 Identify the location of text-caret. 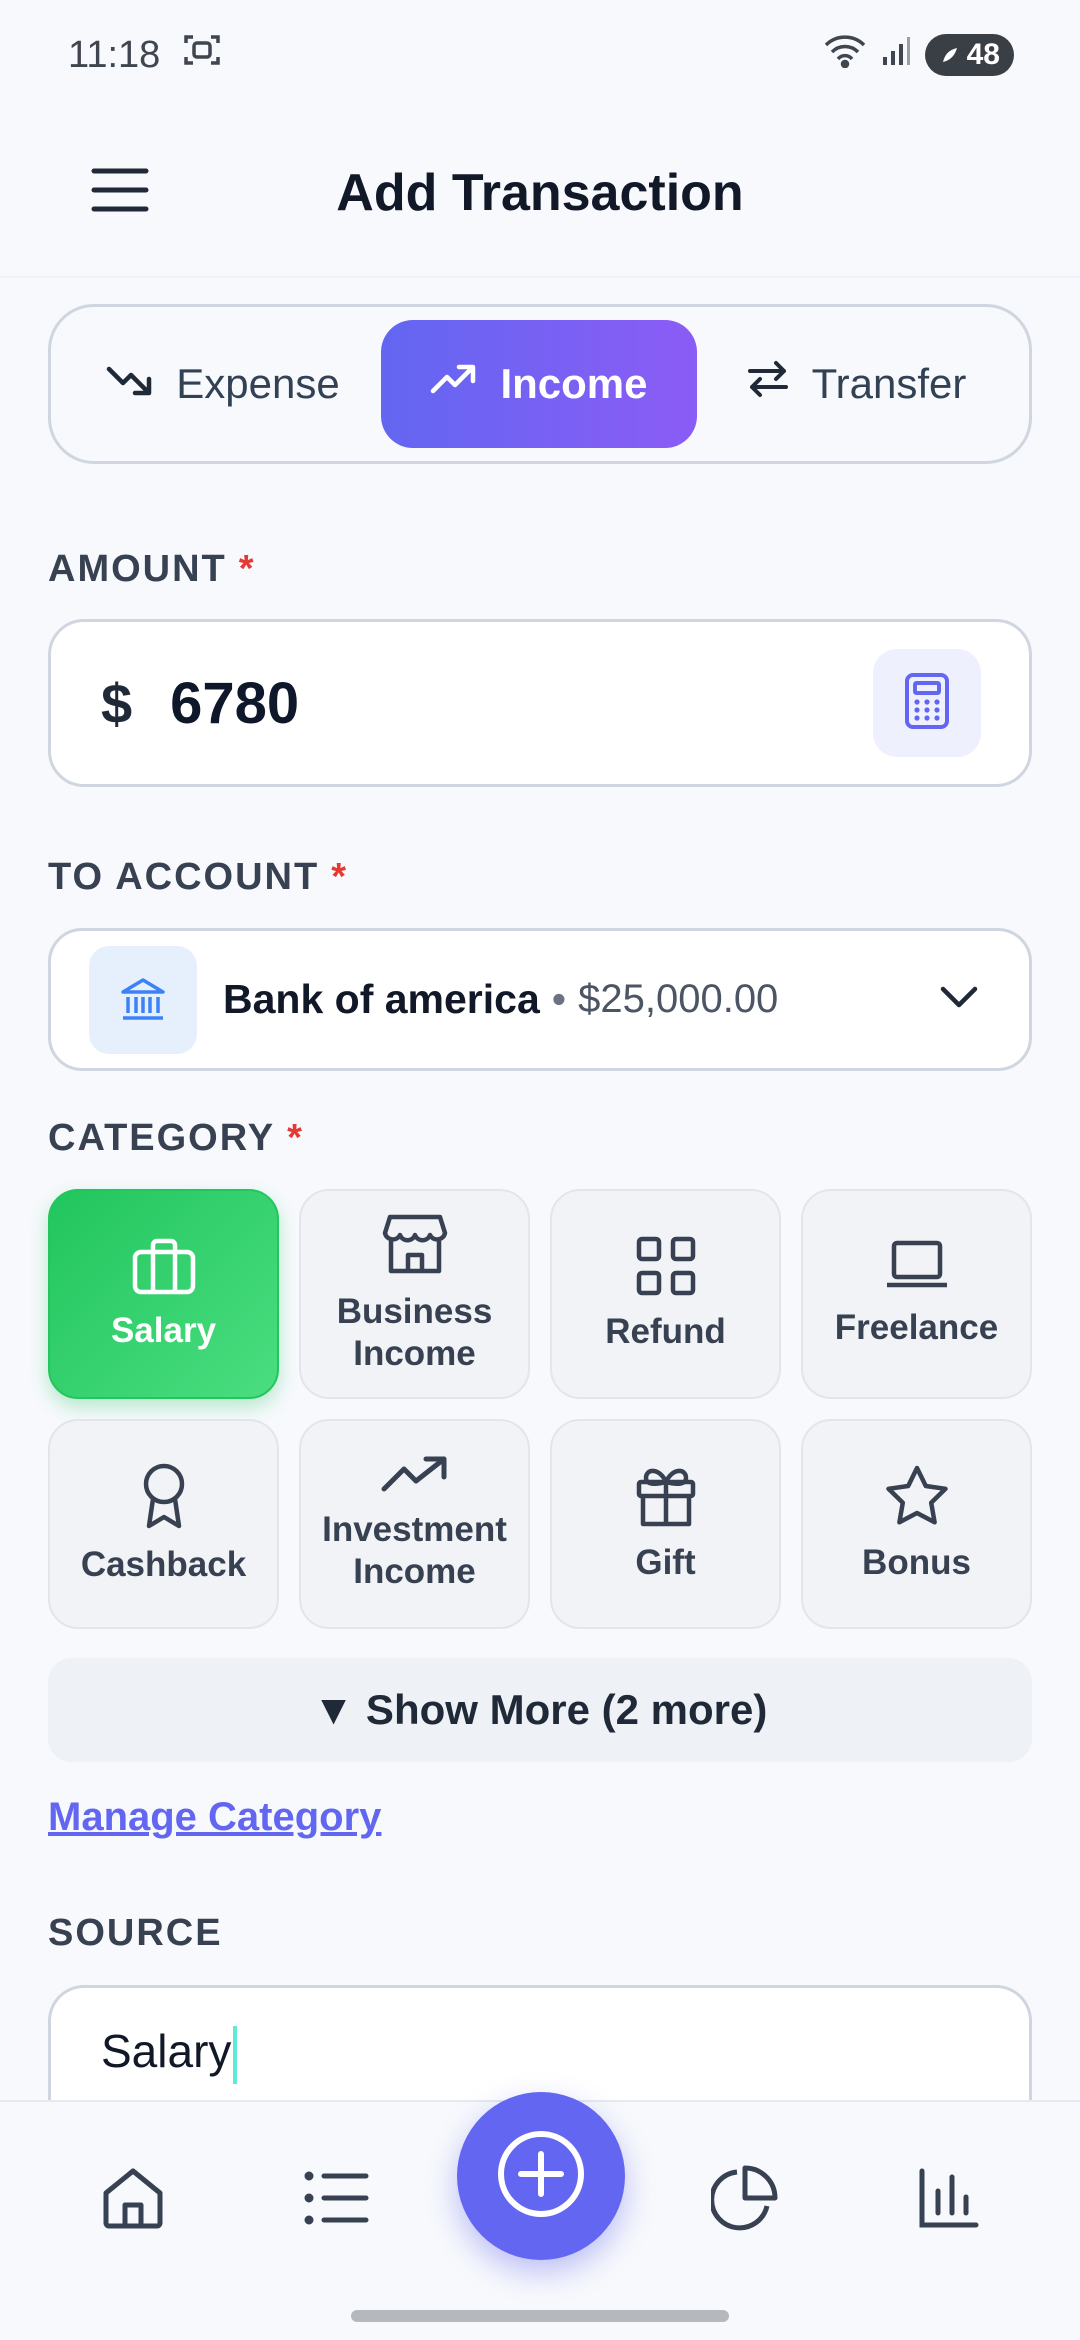
(235, 2054).